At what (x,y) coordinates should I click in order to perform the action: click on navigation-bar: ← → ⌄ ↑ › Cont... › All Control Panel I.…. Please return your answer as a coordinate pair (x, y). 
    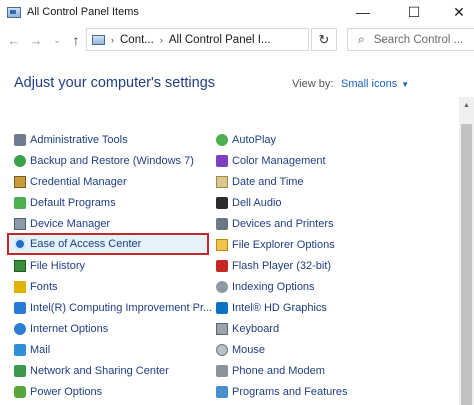
    Looking at the image, I should click on (237, 40).